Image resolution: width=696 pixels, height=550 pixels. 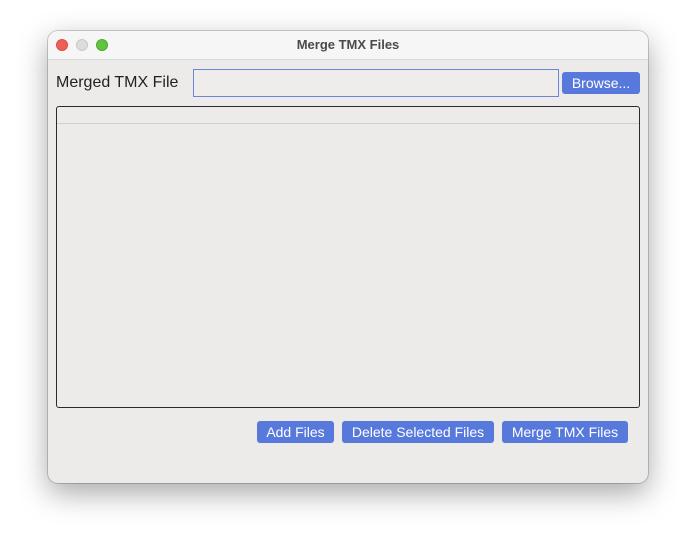 I want to click on window-title: Merge TMX Files, so click(x=348, y=44).